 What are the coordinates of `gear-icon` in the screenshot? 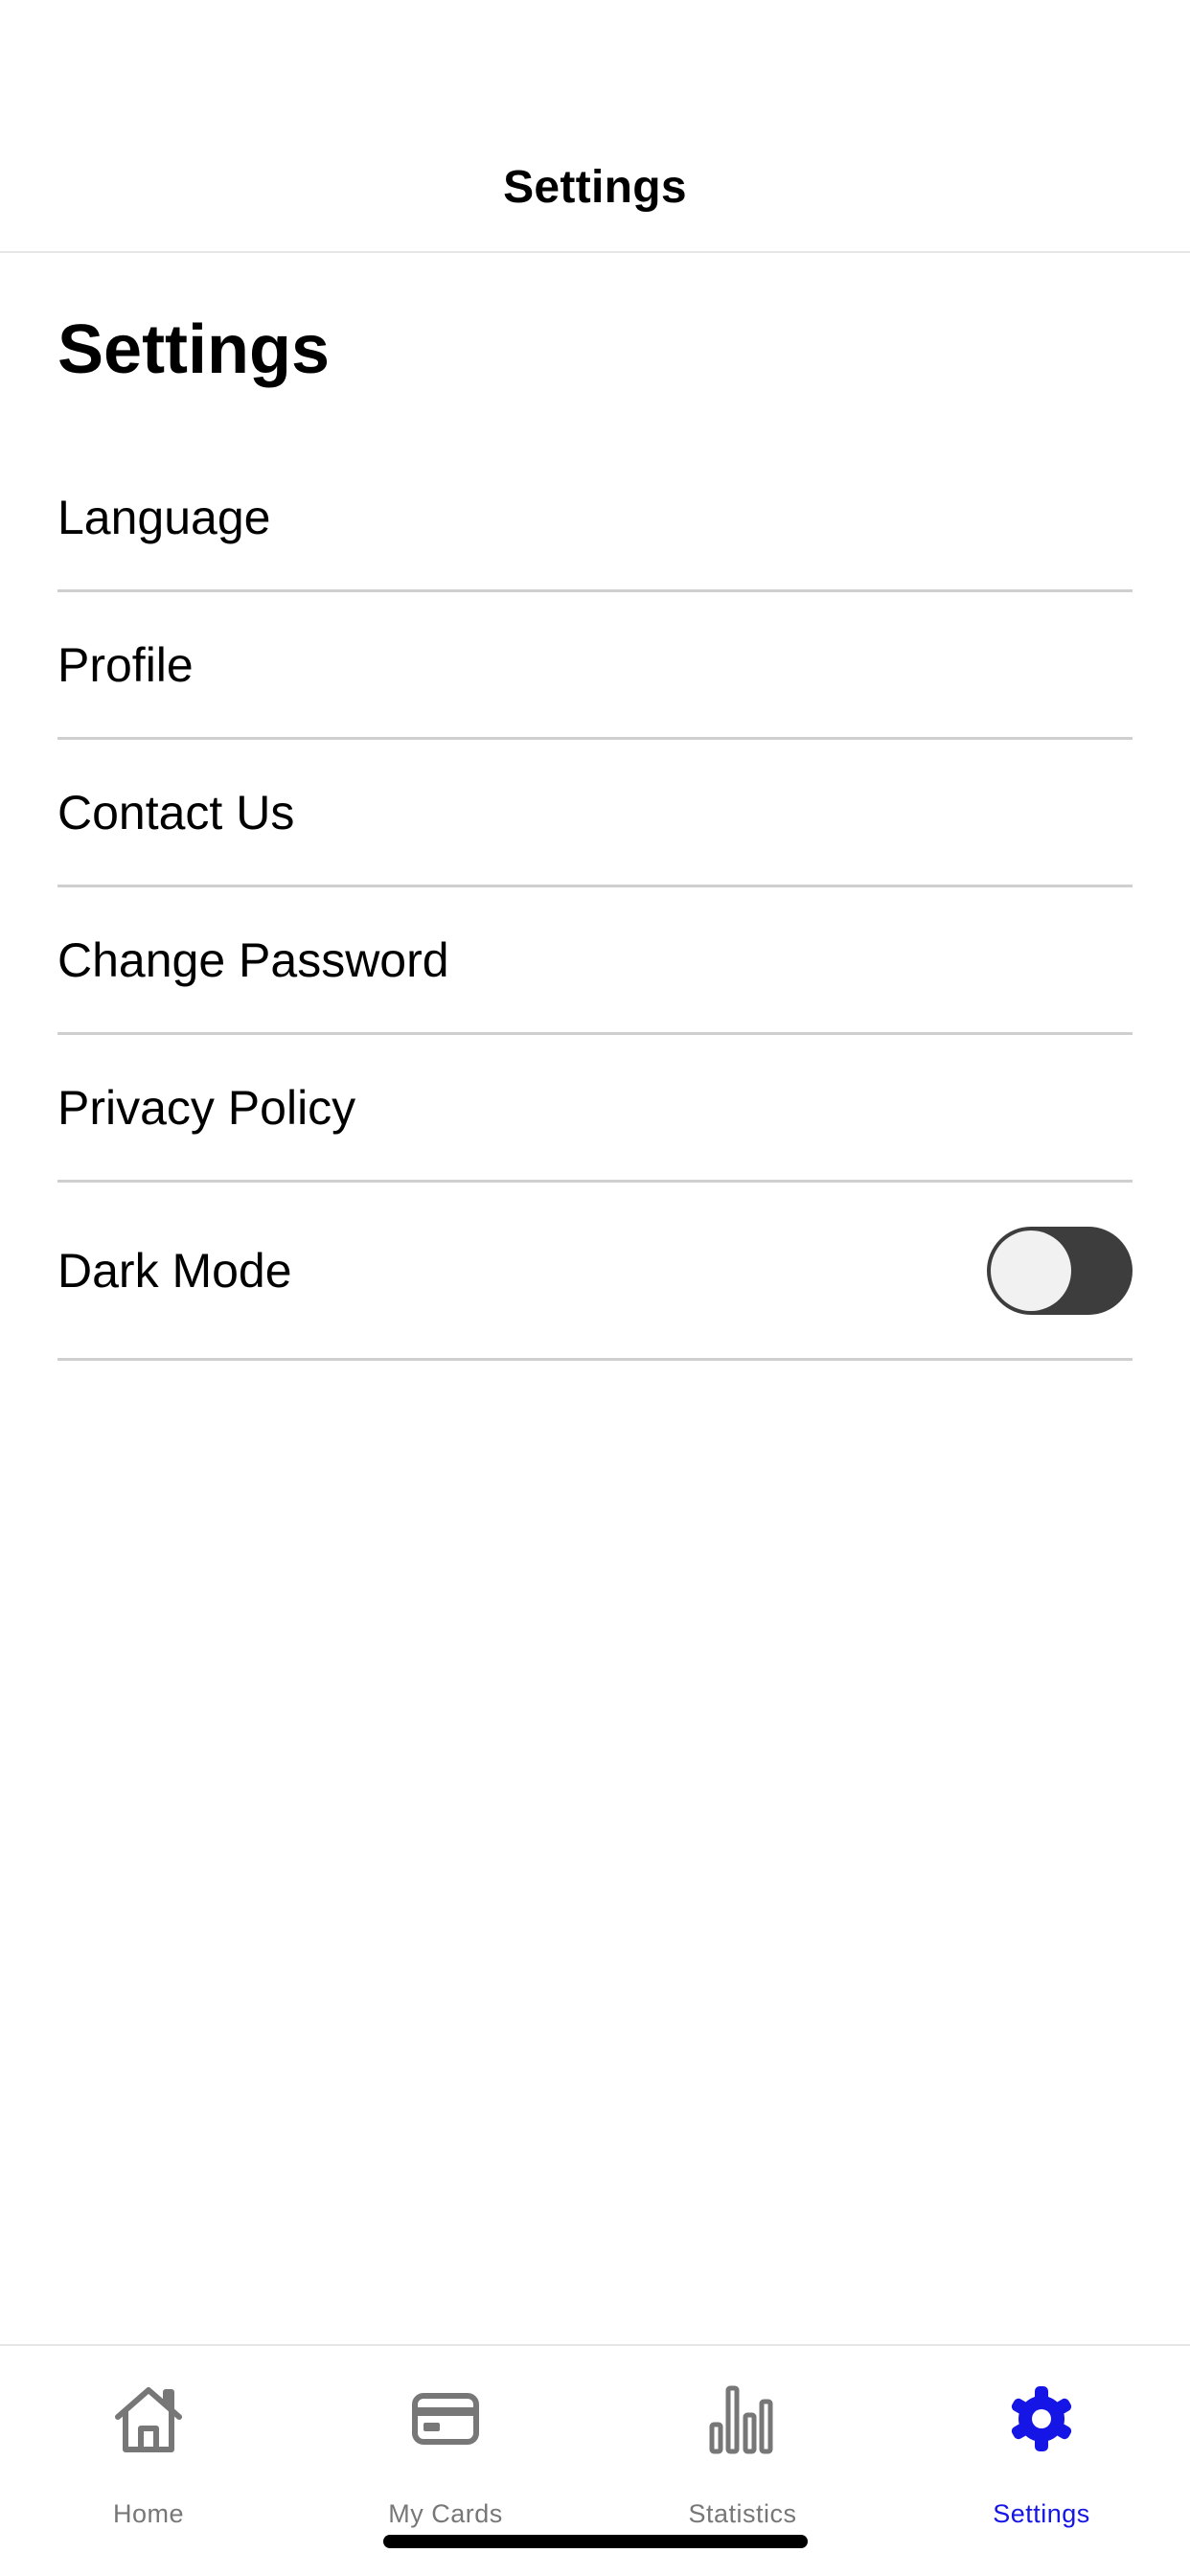 It's located at (1041, 2418).